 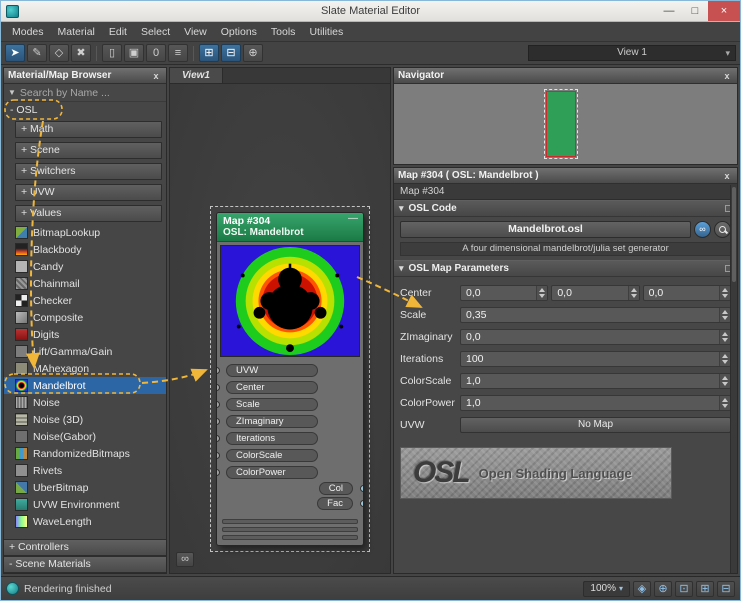 What do you see at coordinates (565, 192) in the screenshot?
I see `material-name-field: Map #304` at bounding box center [565, 192].